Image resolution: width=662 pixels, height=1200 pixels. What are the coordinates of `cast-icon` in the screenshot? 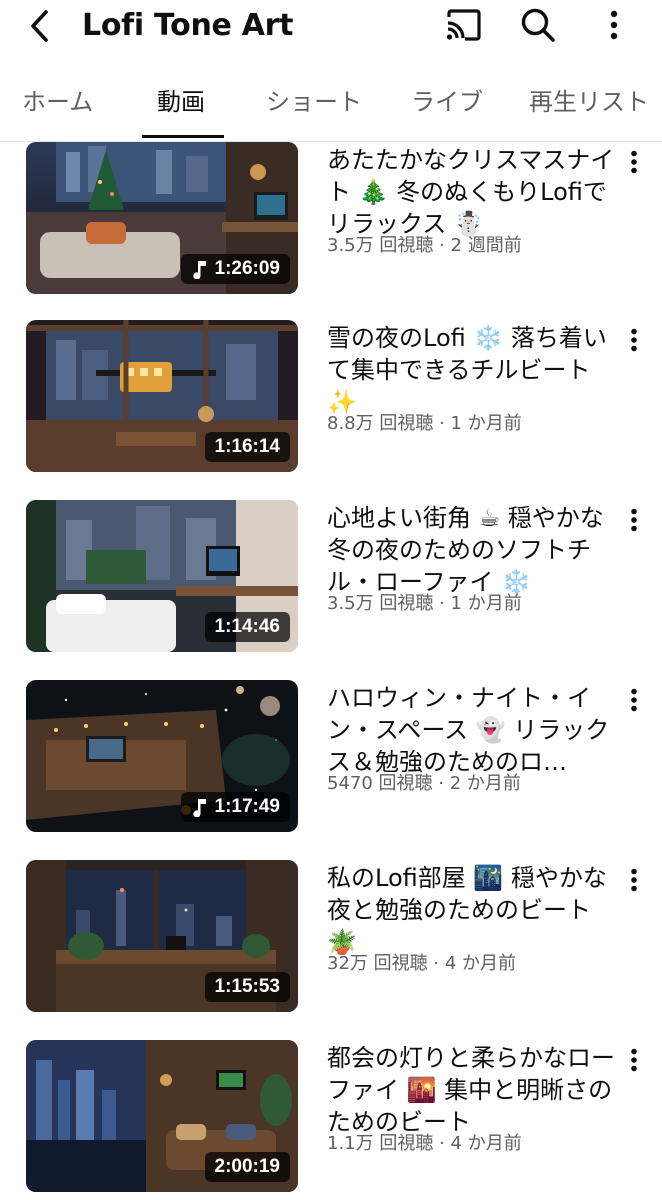 It's located at (463, 25).